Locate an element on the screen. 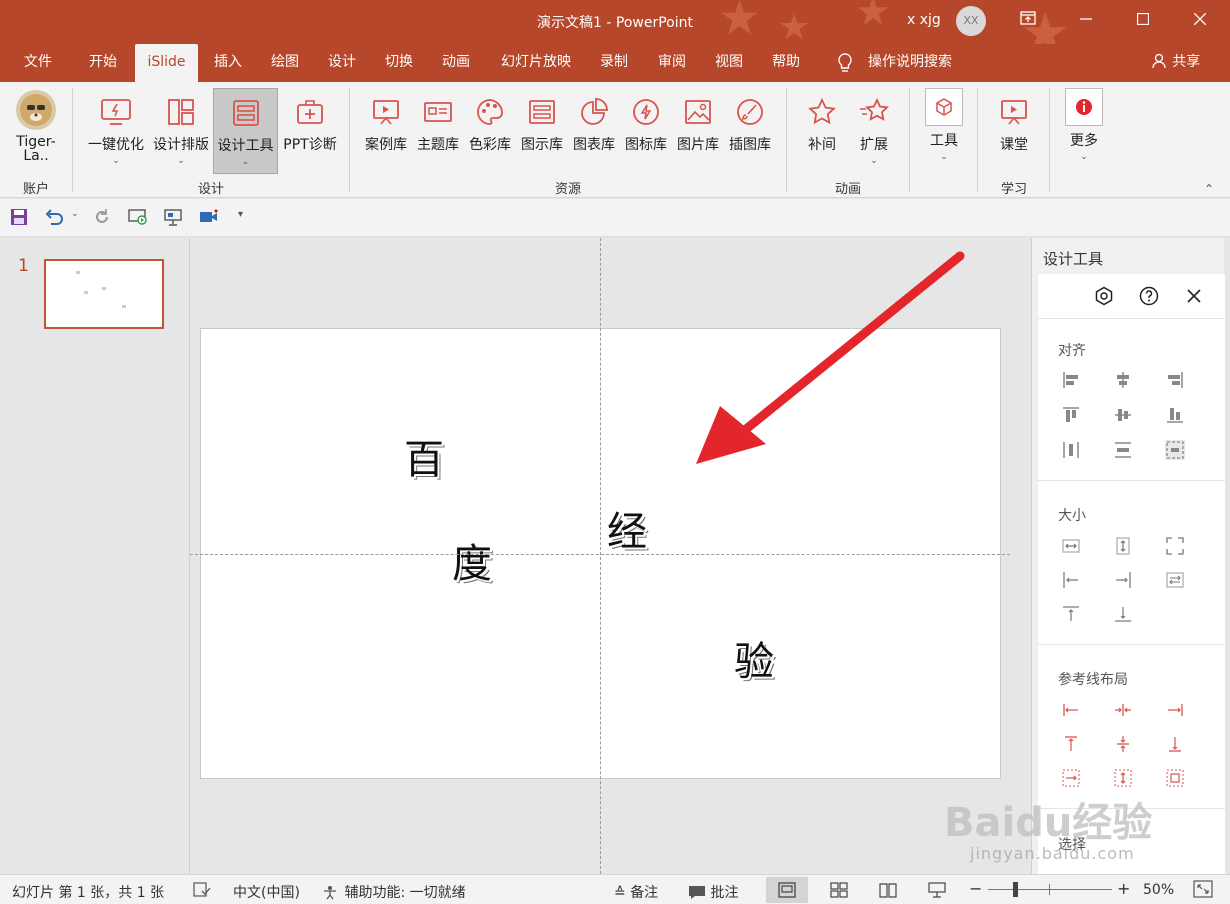 Image resolution: width=1230 pixels, height=904 pixels. zoom-slider-track is located at coordinates (1050, 889).